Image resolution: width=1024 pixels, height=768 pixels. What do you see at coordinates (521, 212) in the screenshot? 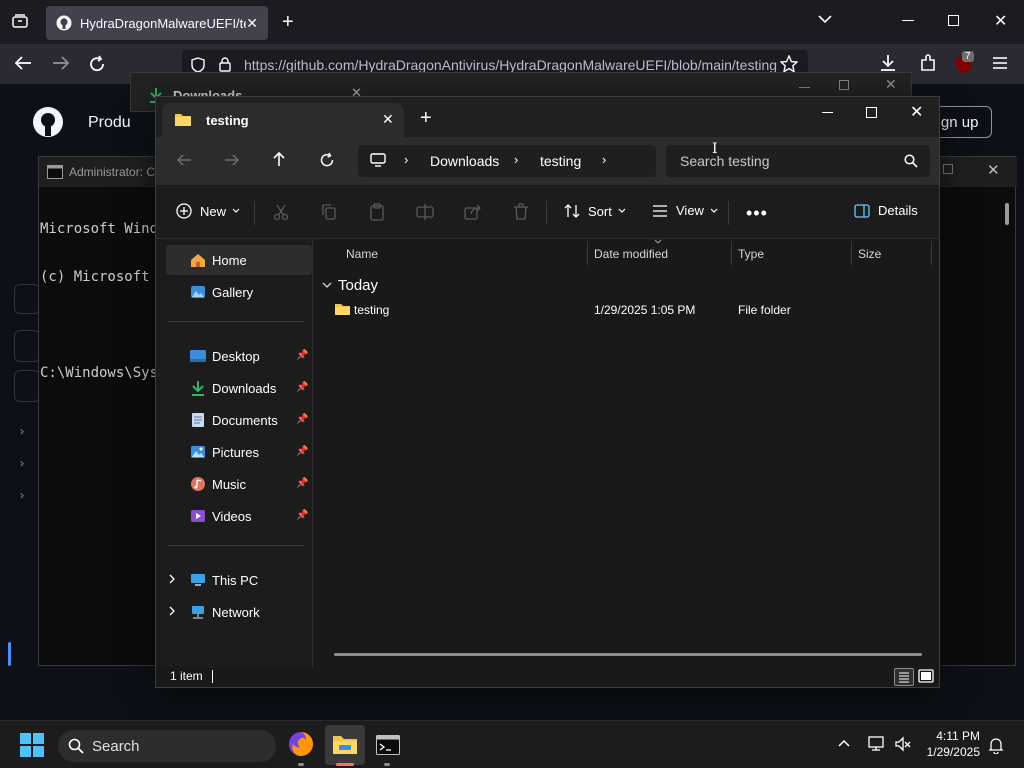
I see `delete-icon` at bounding box center [521, 212].